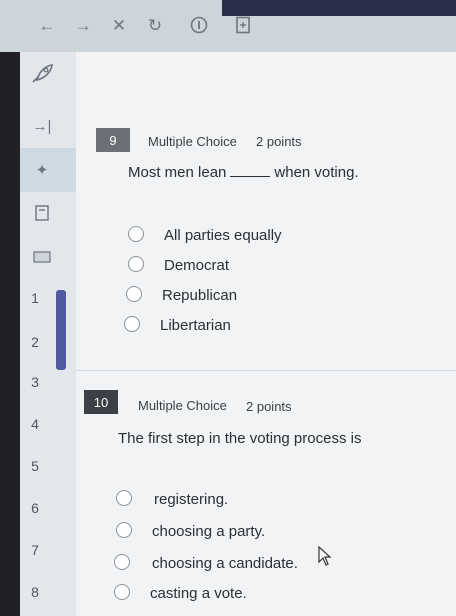 The image size is (456, 616). I want to click on collapse-arrow-icon: →|, so click(42, 126).